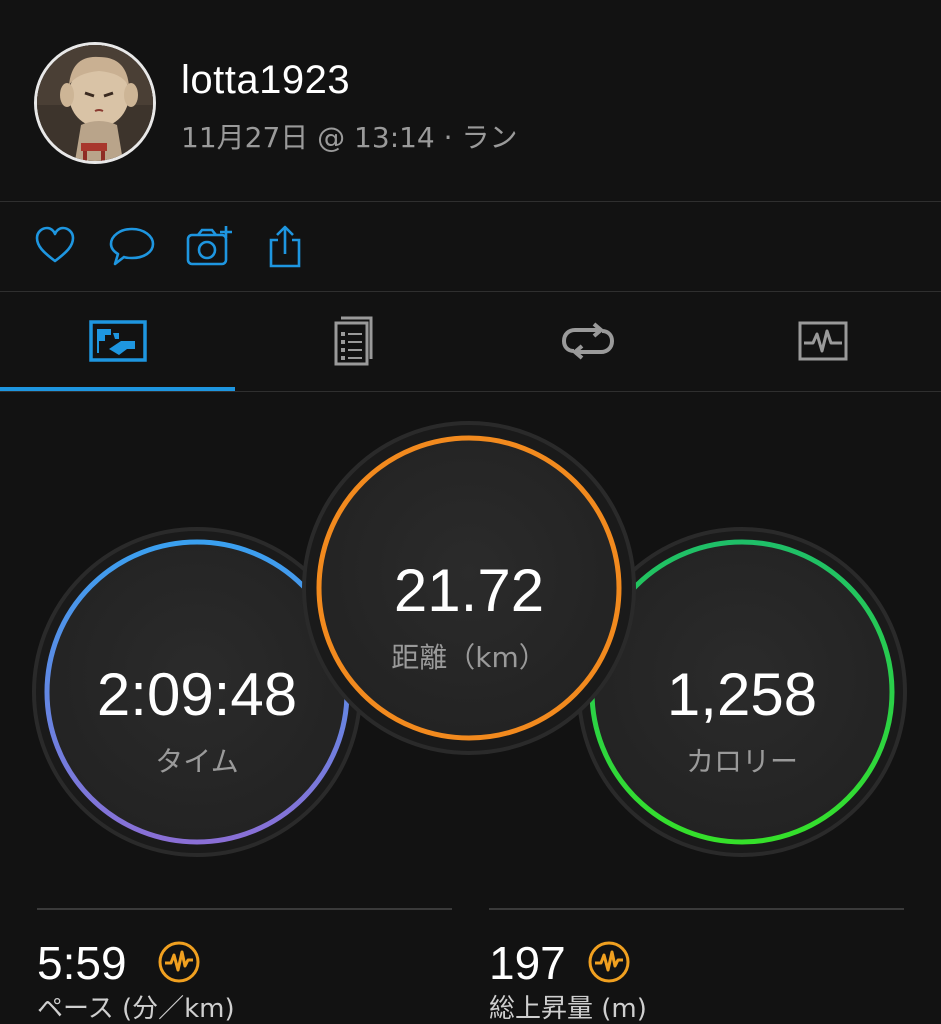 Image resolution: width=941 pixels, height=1024 pixels. I want to click on calories-metric: 1,258 カロリー, so click(742, 692).